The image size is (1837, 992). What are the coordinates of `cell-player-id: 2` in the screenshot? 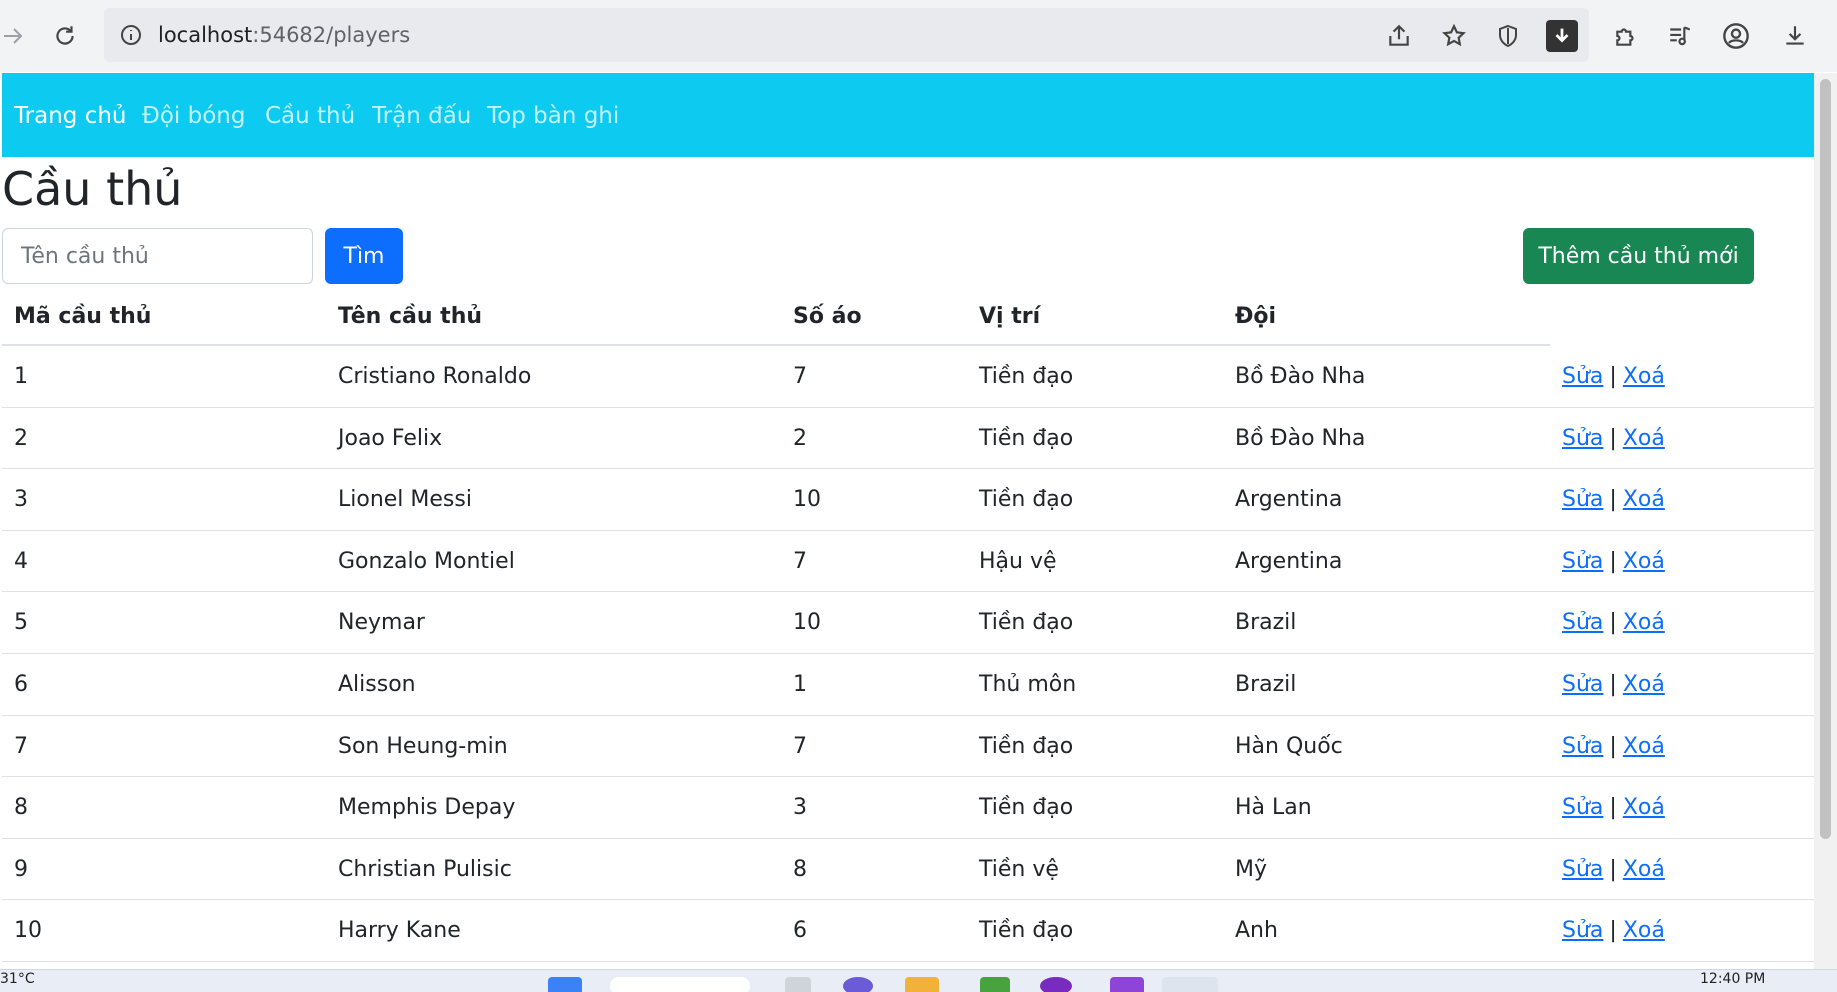 It's located at (21, 438).